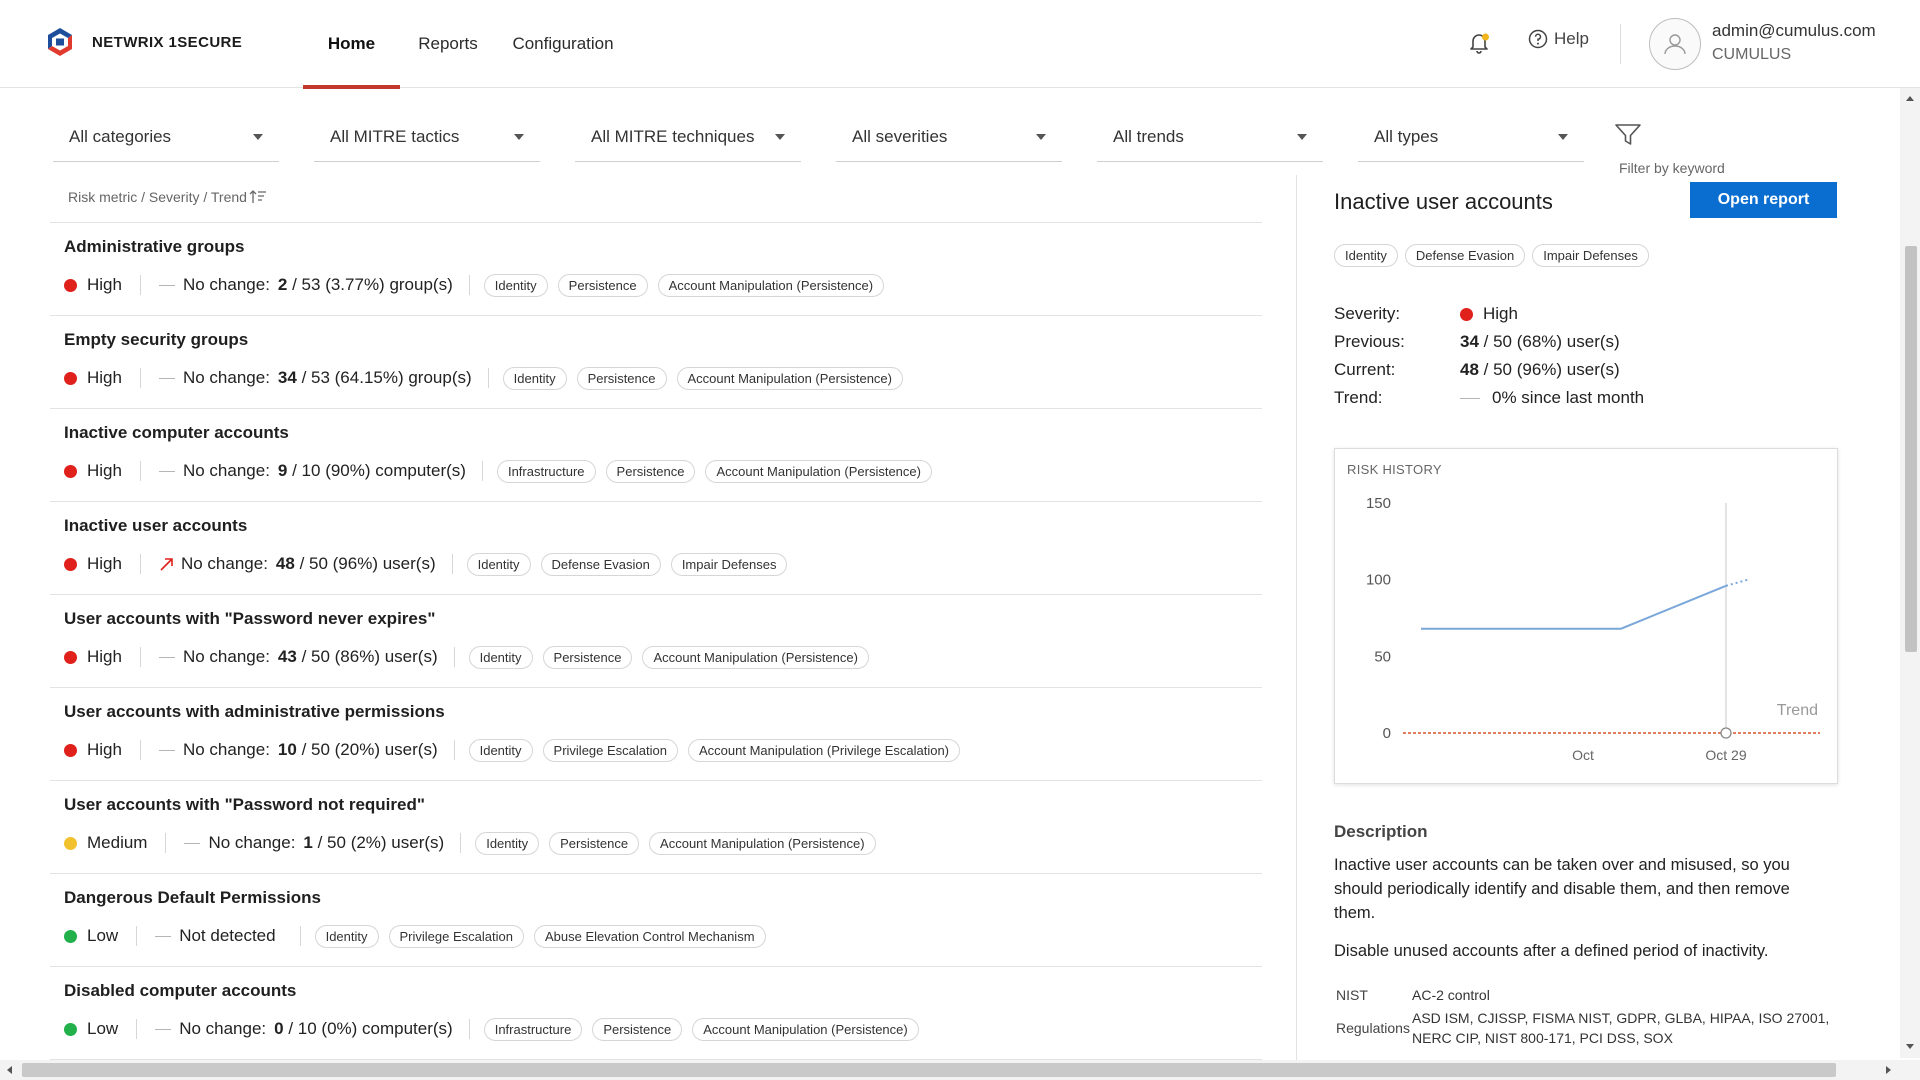  What do you see at coordinates (1471, 137) in the screenshot?
I see `filter-types: All types` at bounding box center [1471, 137].